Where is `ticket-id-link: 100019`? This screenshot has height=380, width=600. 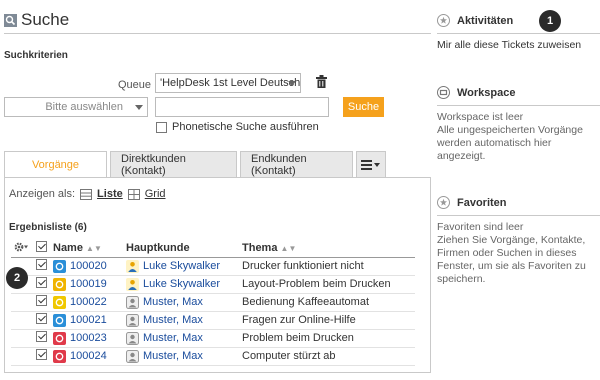 ticket-id-link: 100019 is located at coordinates (88, 284).